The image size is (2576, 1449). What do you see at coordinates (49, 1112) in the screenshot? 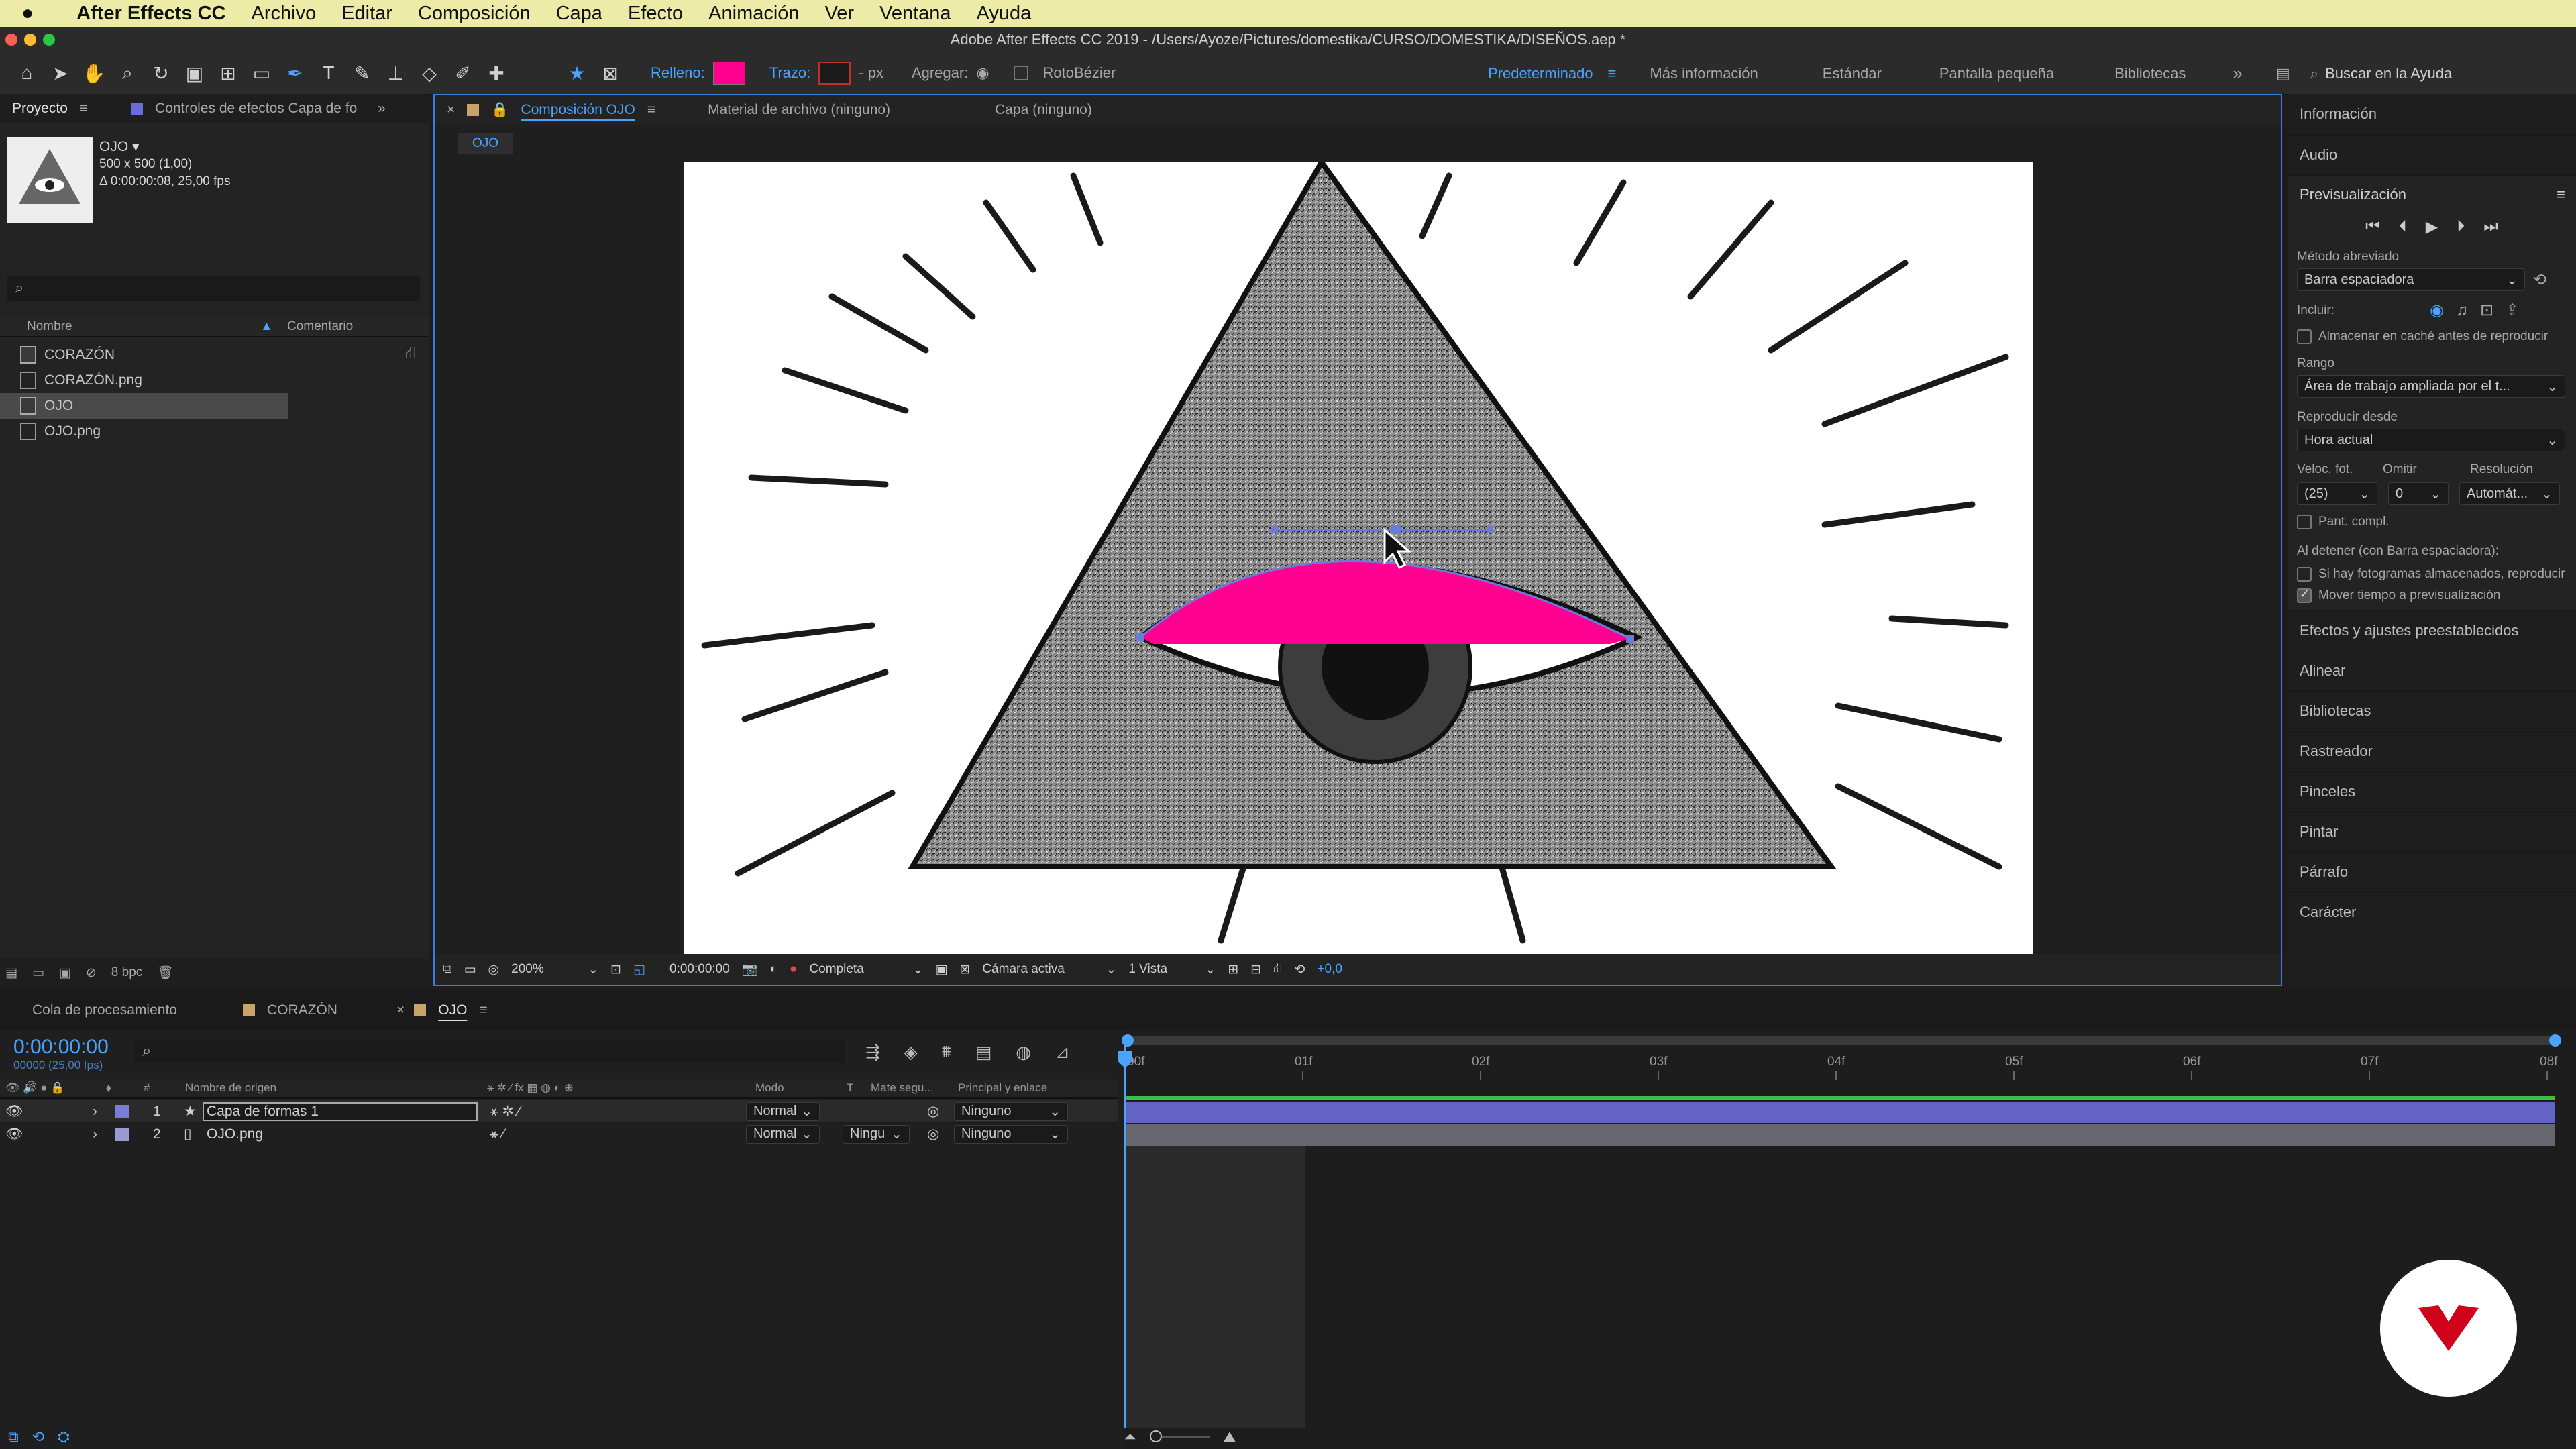
I see `visibility-eye-icon: 👁` at bounding box center [49, 1112].